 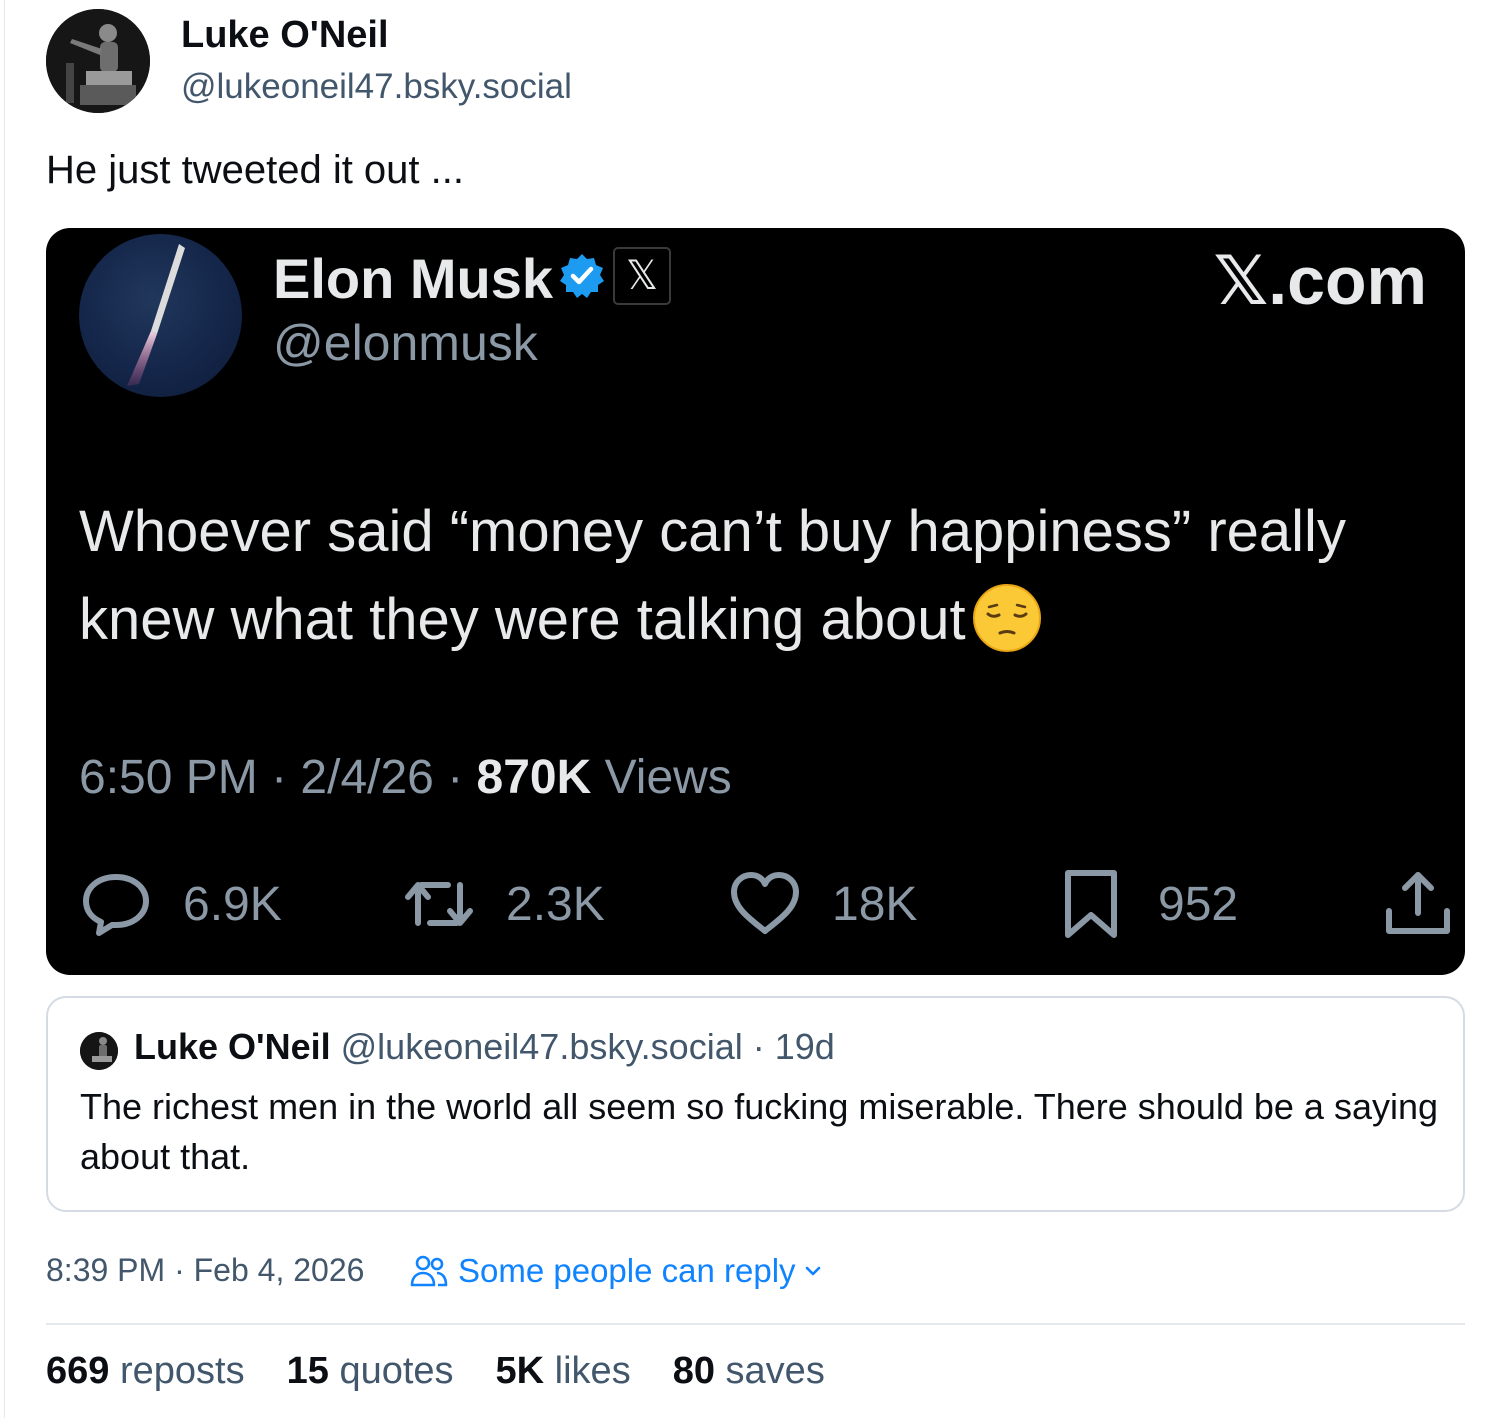 What do you see at coordinates (749, 1371) in the screenshot?
I see `saves-count: 80 saves` at bounding box center [749, 1371].